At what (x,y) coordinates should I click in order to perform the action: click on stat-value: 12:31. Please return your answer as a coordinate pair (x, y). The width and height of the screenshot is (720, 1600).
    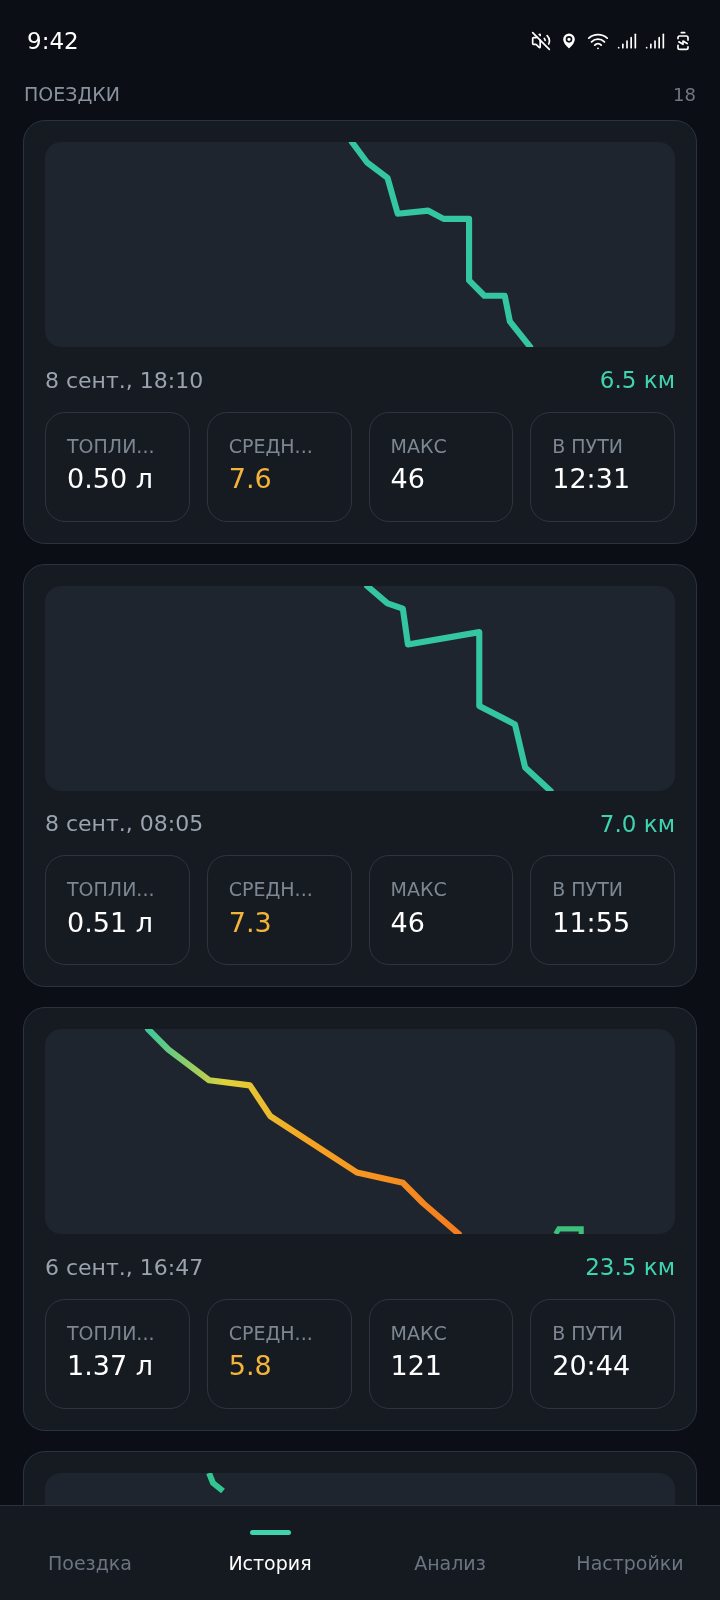
    Looking at the image, I should click on (592, 479).